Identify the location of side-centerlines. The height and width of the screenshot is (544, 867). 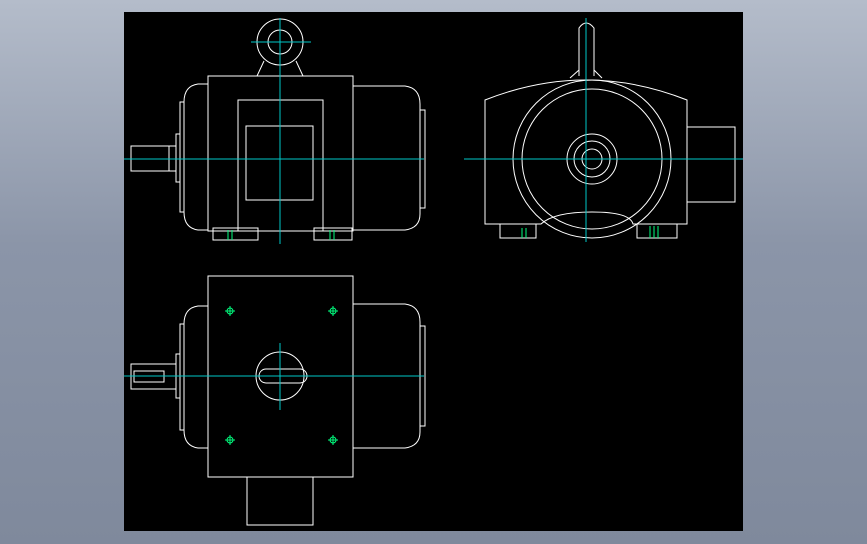
(603, 130).